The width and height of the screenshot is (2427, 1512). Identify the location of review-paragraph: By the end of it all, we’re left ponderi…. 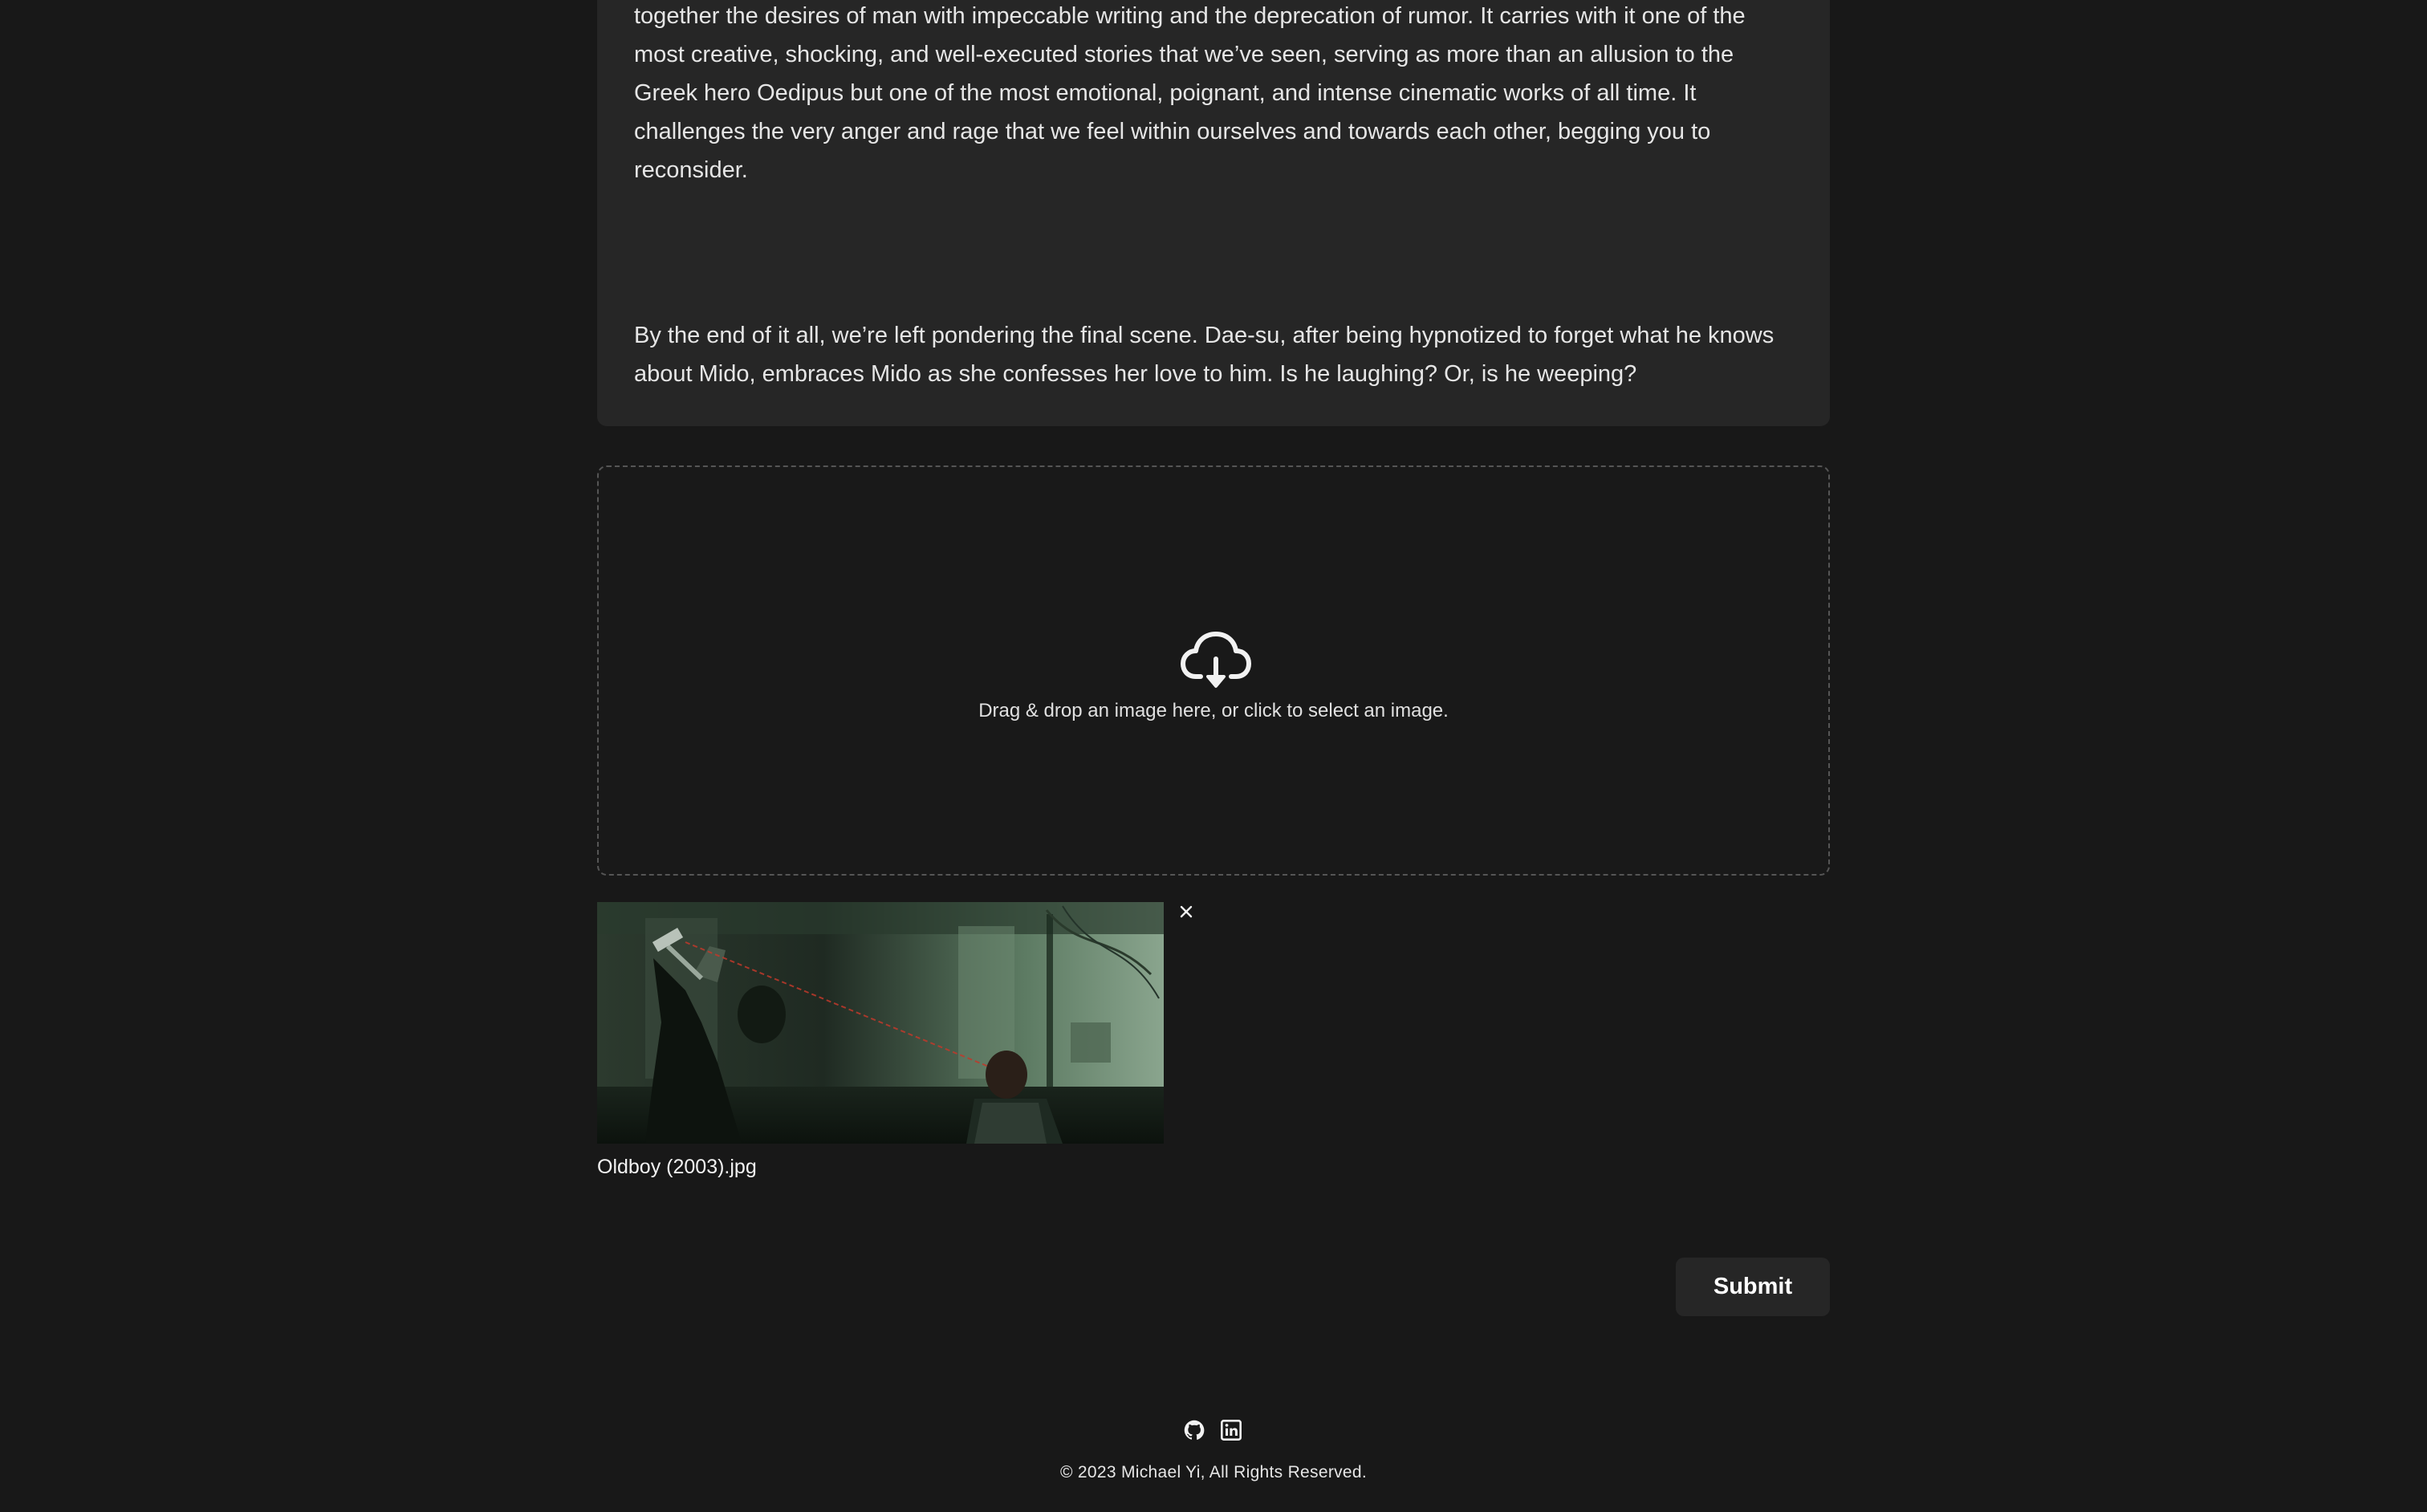
(1204, 355).